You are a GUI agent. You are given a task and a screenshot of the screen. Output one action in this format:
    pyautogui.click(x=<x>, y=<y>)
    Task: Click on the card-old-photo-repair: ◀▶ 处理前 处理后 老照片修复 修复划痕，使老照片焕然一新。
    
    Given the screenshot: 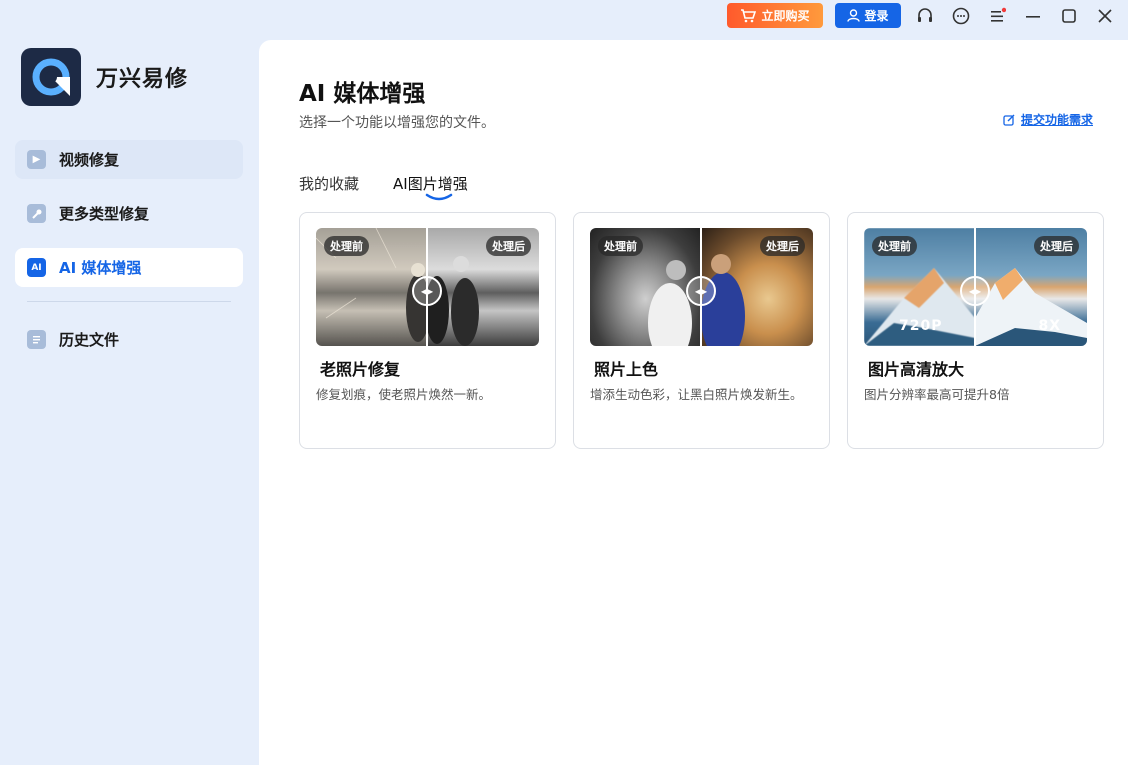 What is the action you would take?
    pyautogui.click(x=427, y=330)
    